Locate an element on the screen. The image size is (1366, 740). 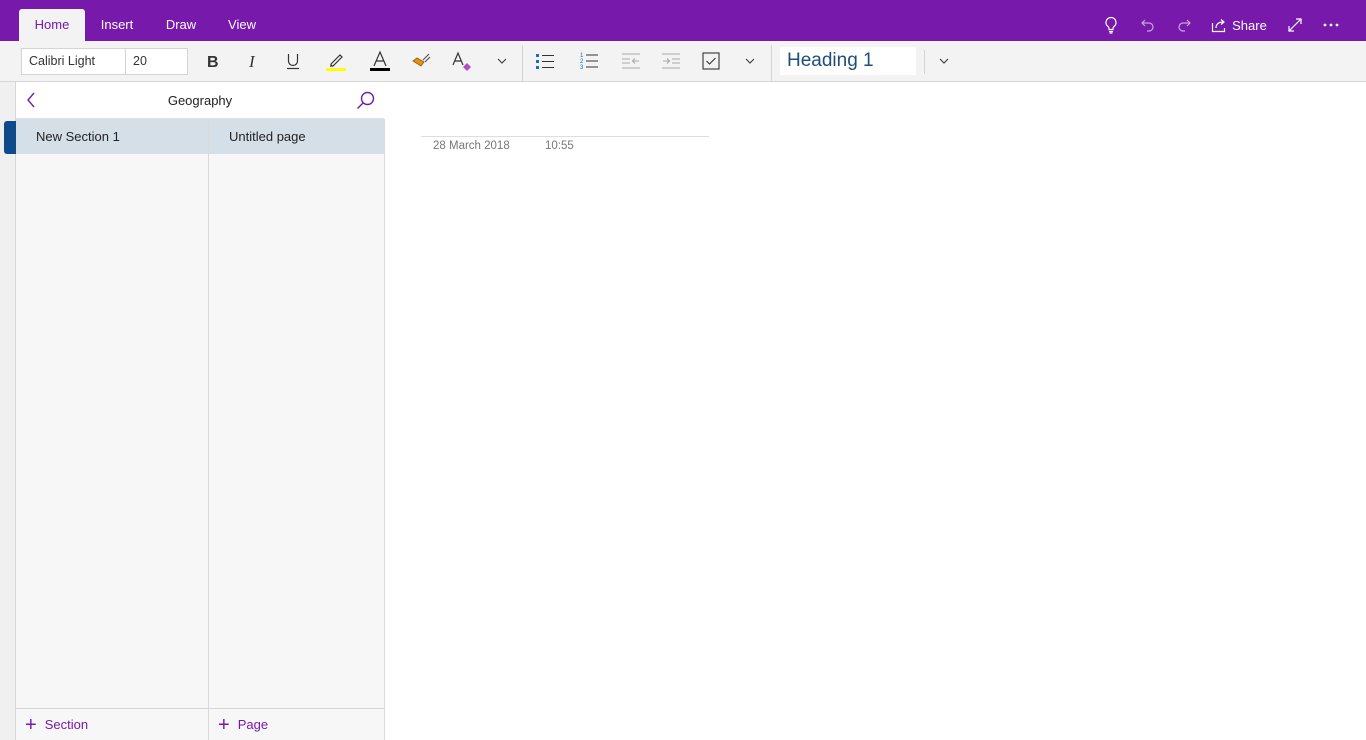
more-text-options-button is located at coordinates (502, 61).